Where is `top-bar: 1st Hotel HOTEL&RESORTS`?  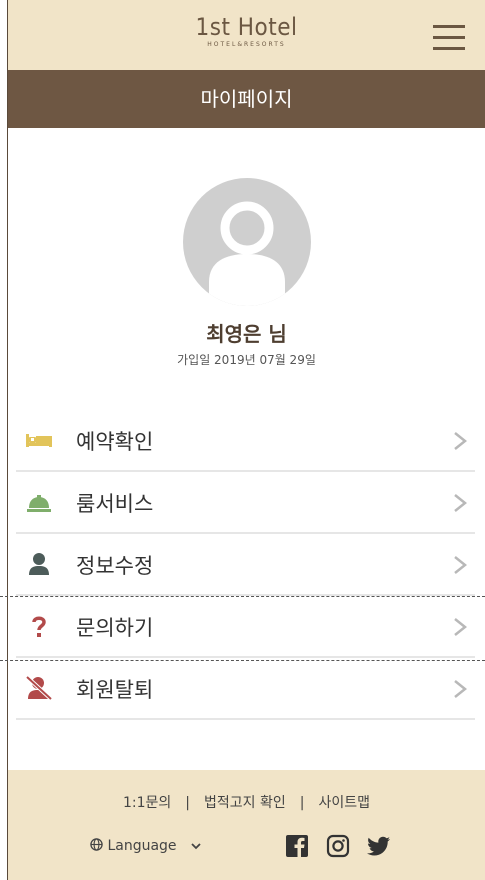
top-bar: 1st Hotel HOTEL&RESORTS is located at coordinates (246, 35).